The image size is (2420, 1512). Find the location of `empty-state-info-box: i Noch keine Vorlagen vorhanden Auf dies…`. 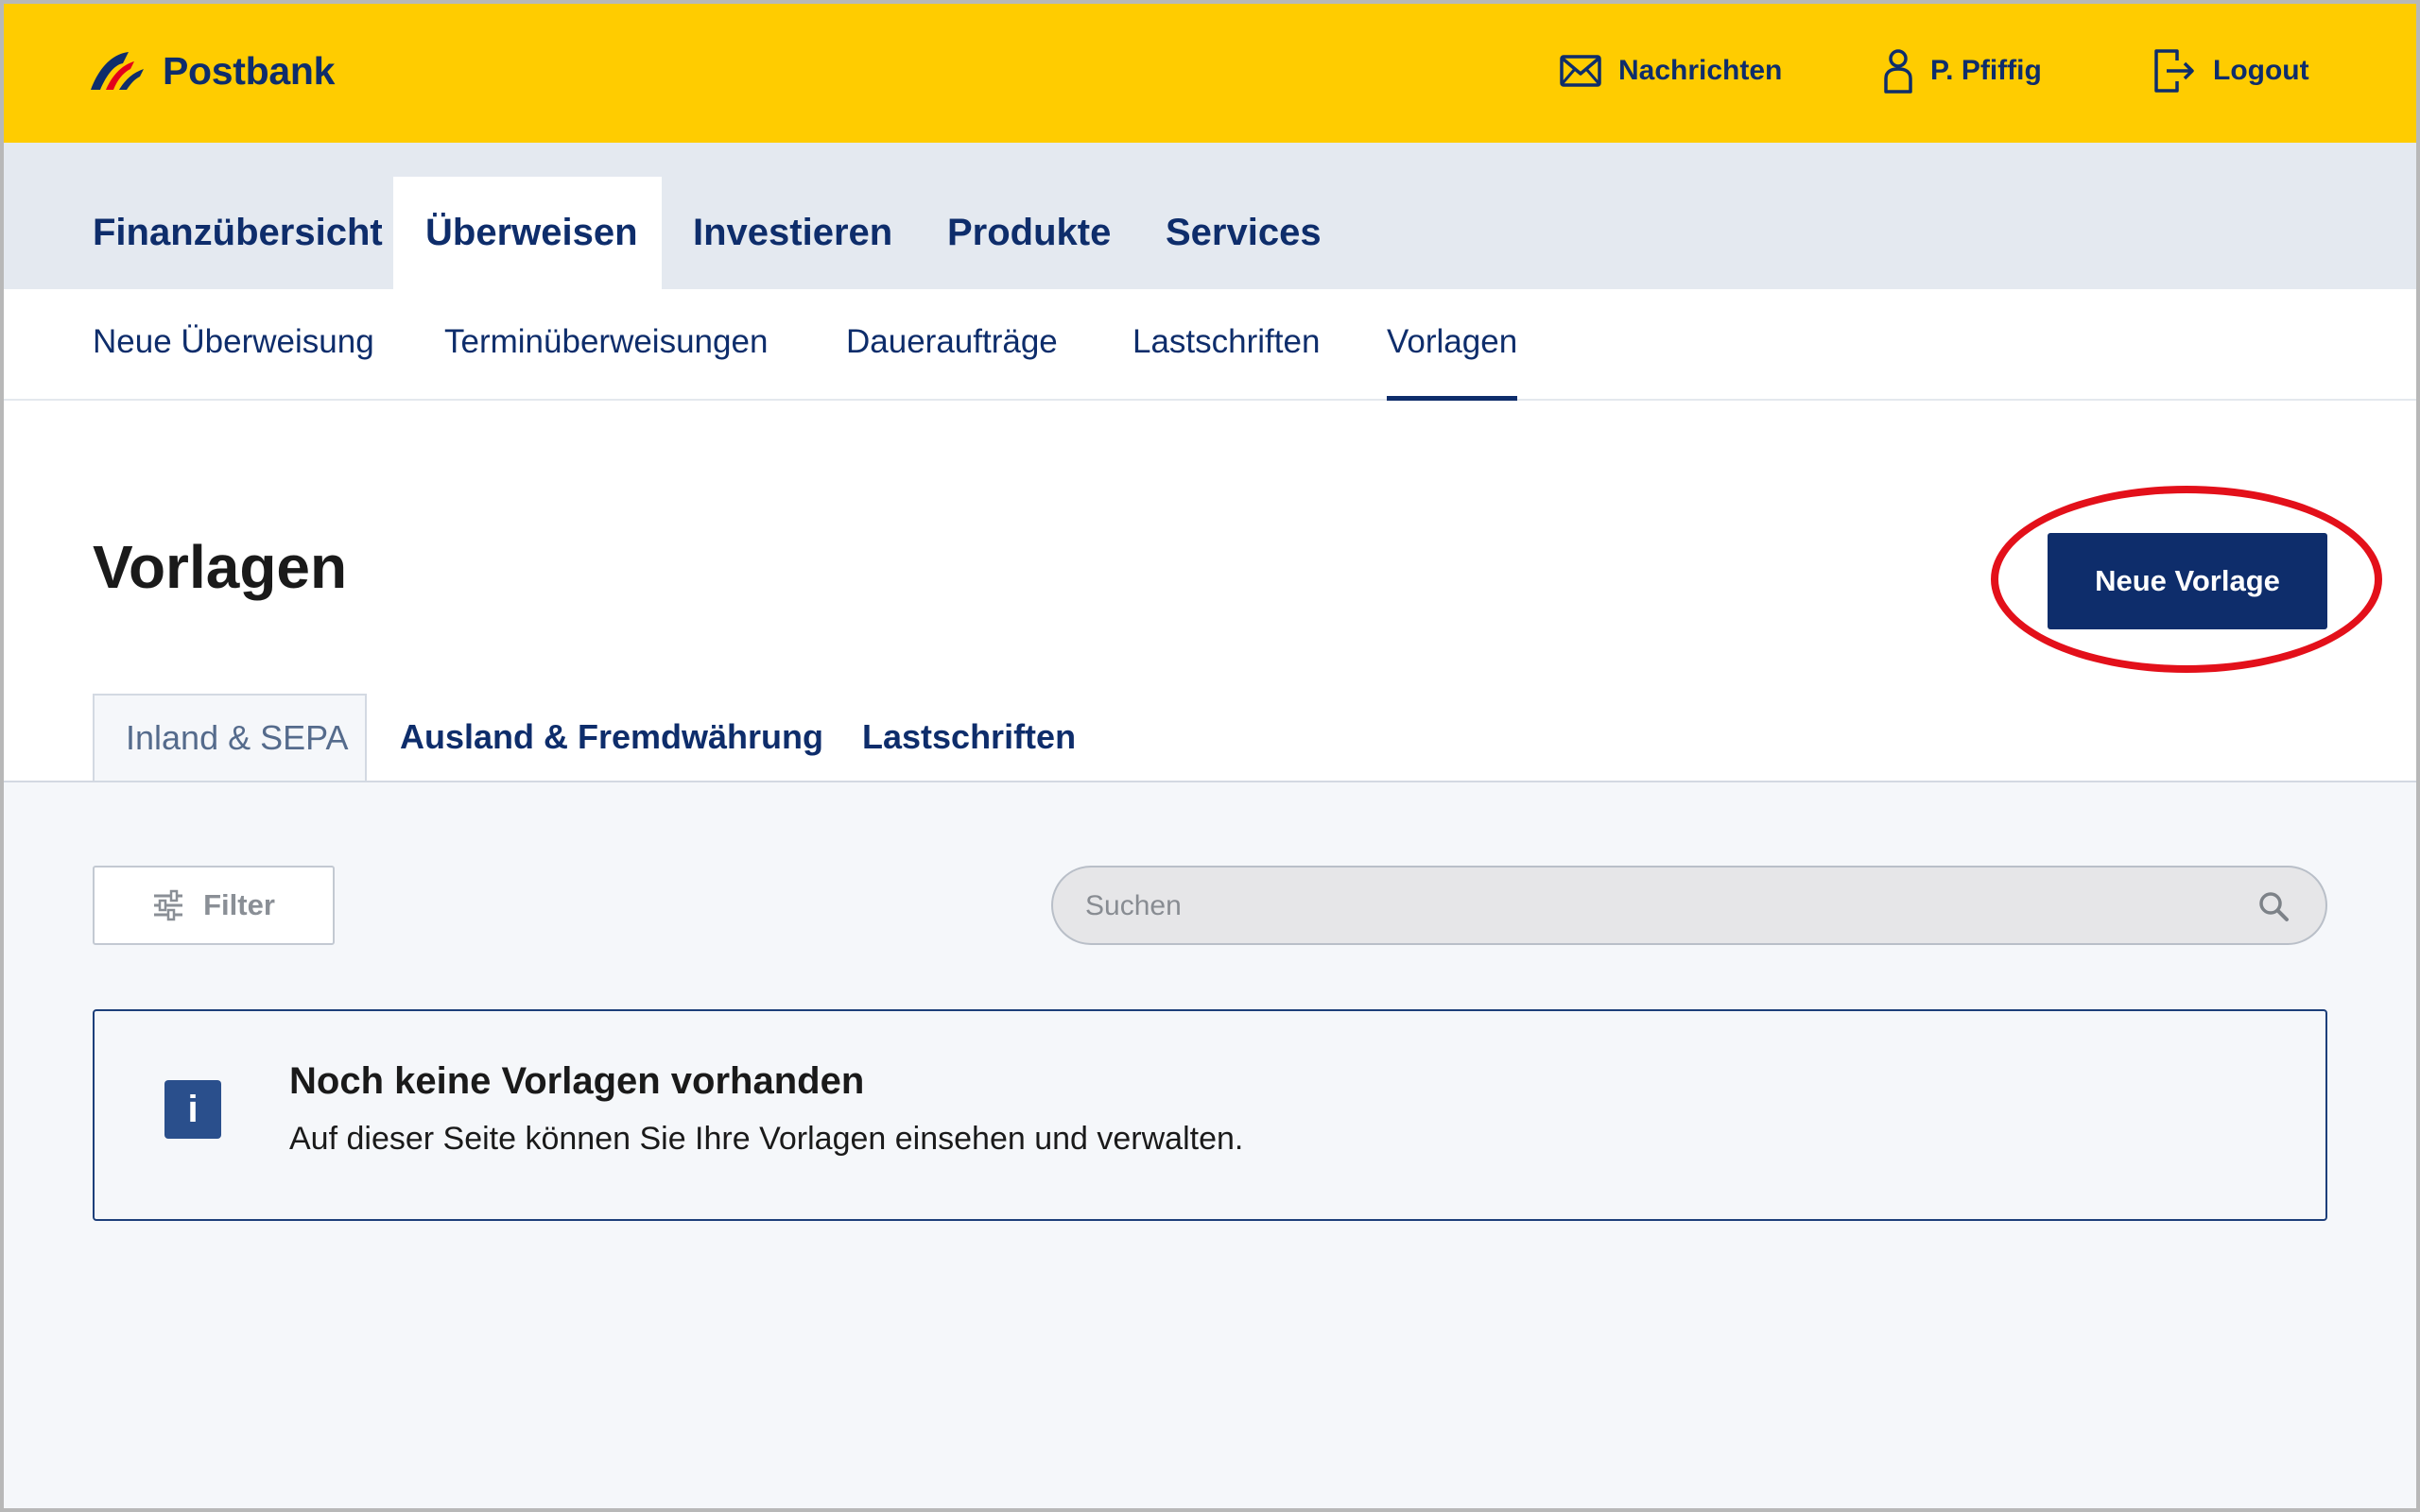

empty-state-info-box: i Noch keine Vorlagen vorhanden Auf dies… is located at coordinates (1210, 1115).